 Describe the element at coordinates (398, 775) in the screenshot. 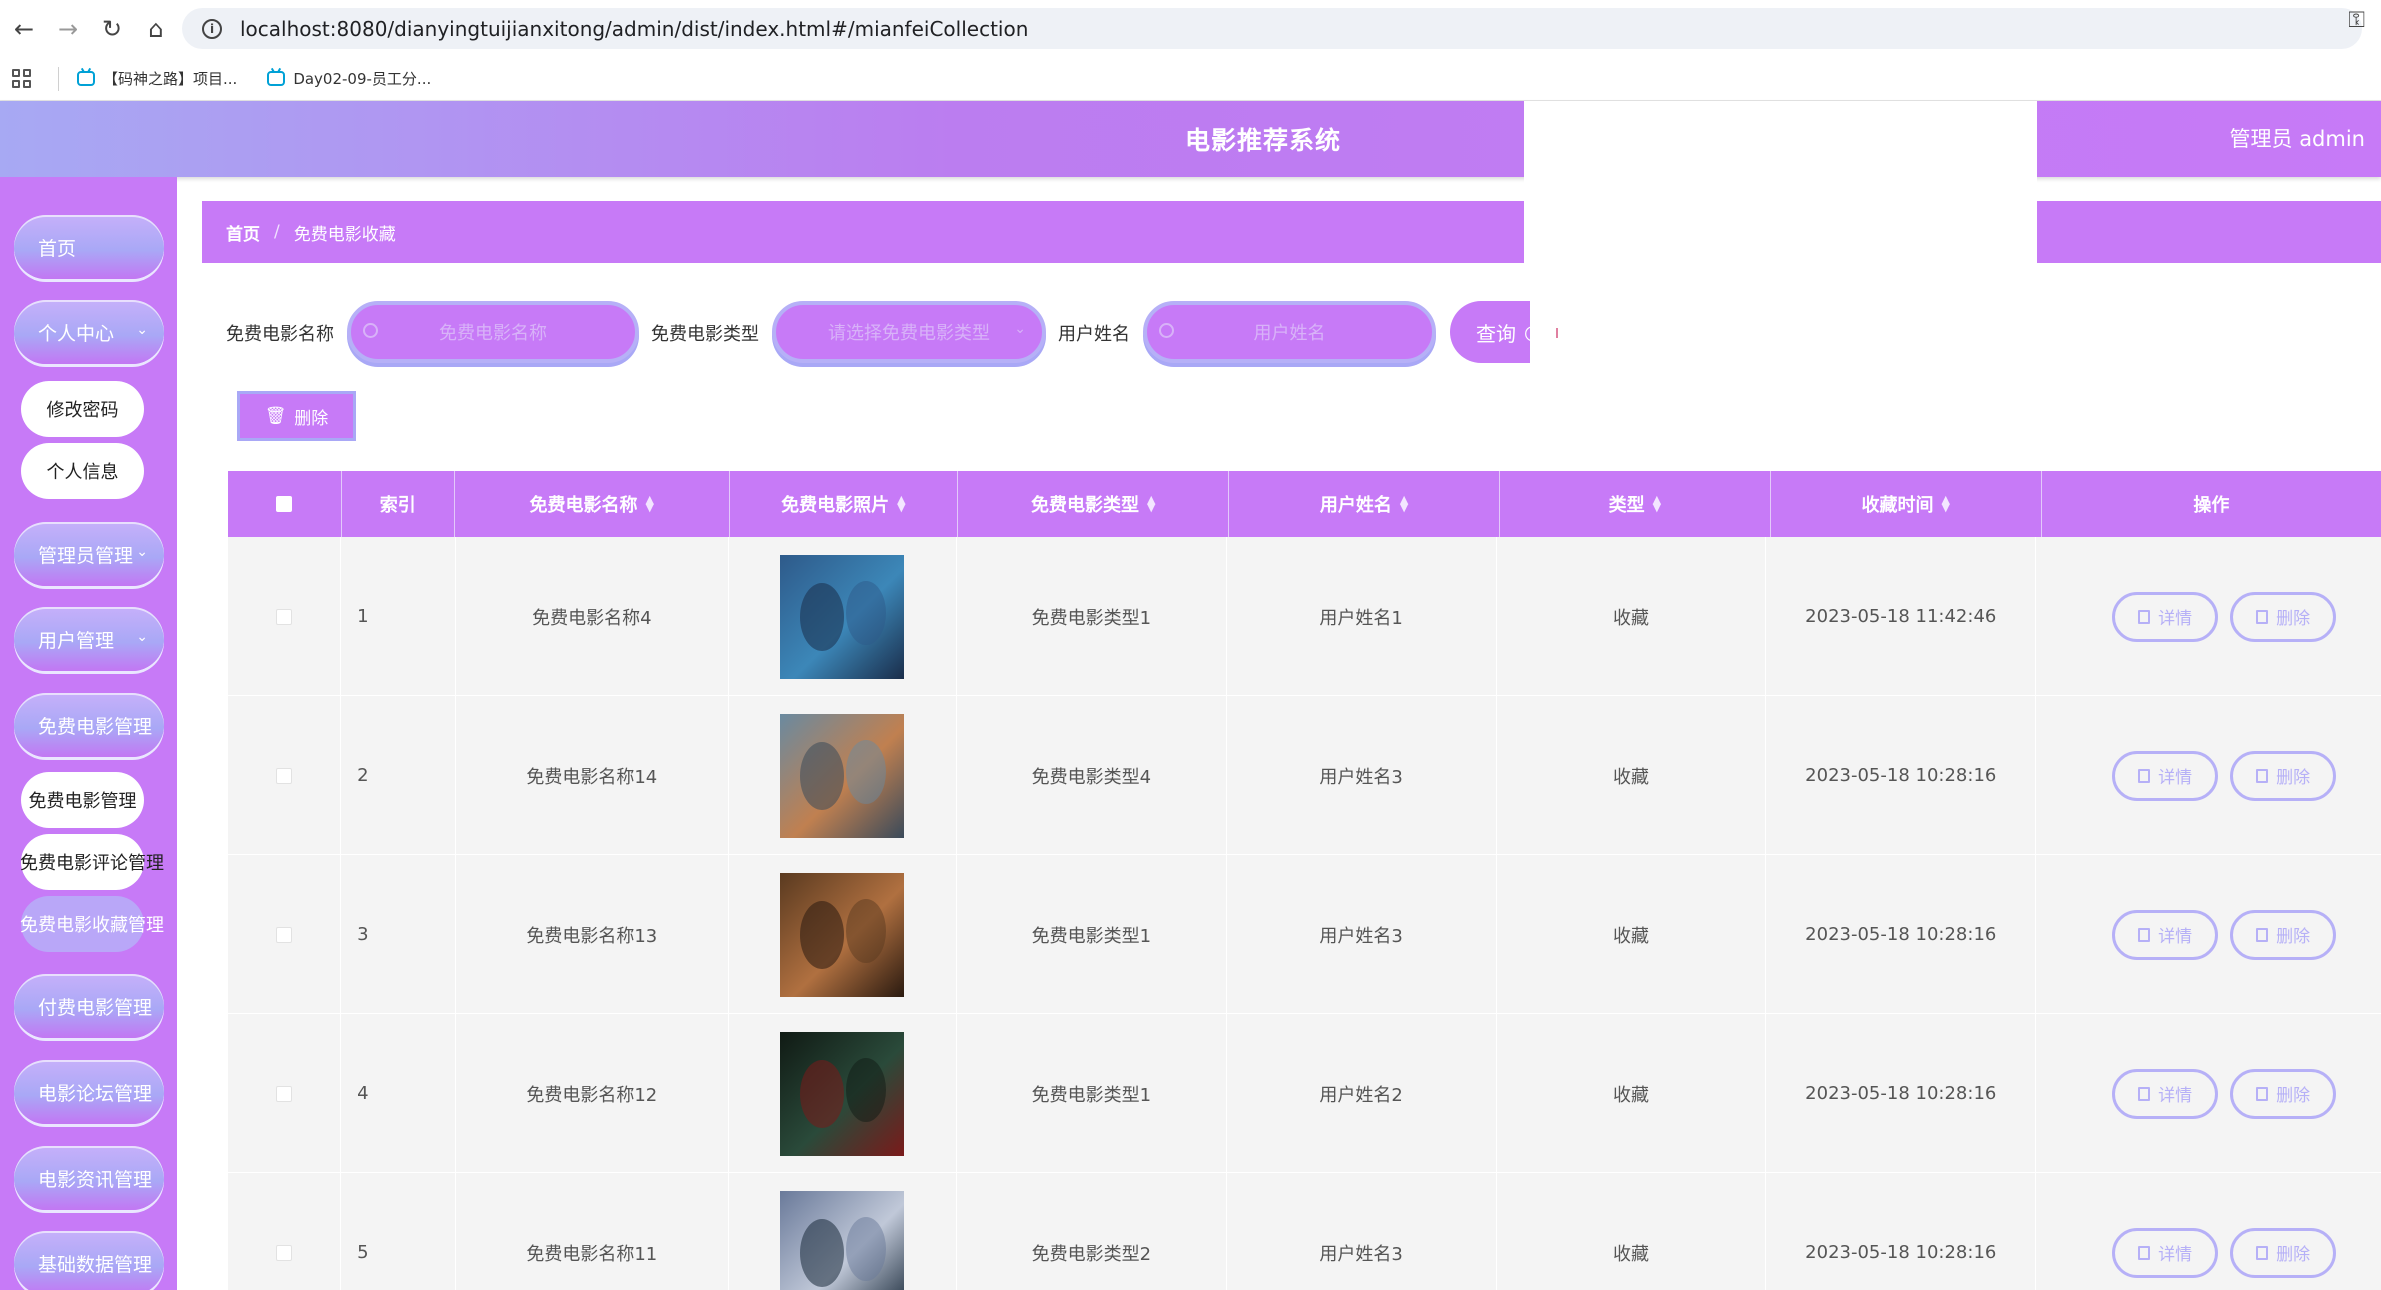

I see `row-index: 2` at that location.